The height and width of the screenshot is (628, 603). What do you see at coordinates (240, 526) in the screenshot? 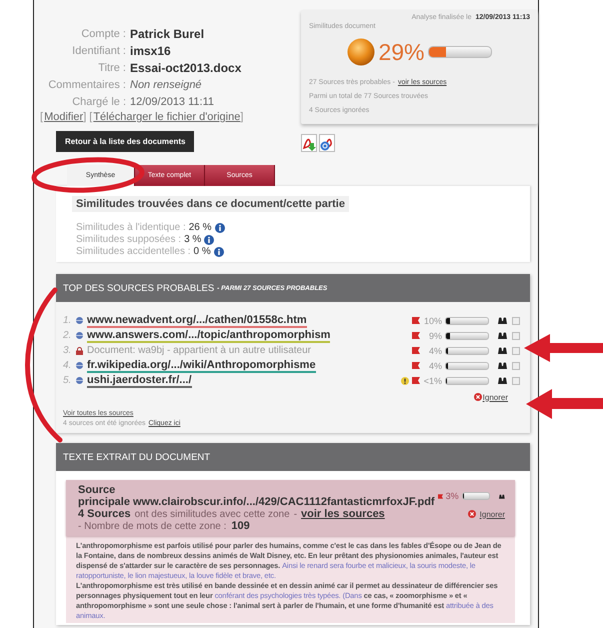
I see `word-count: 109` at bounding box center [240, 526].